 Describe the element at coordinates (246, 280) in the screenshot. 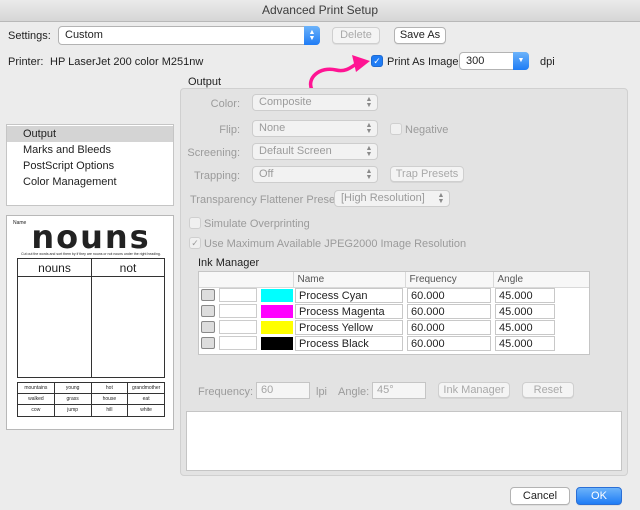

I see `ink-header-blank` at that location.